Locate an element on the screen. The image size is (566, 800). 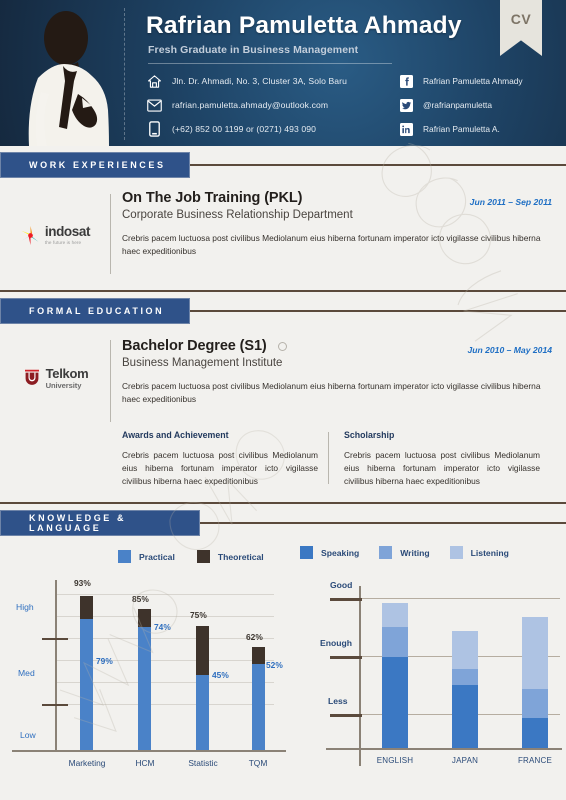
telkom-shield-icon is located at coordinates (31, 377).